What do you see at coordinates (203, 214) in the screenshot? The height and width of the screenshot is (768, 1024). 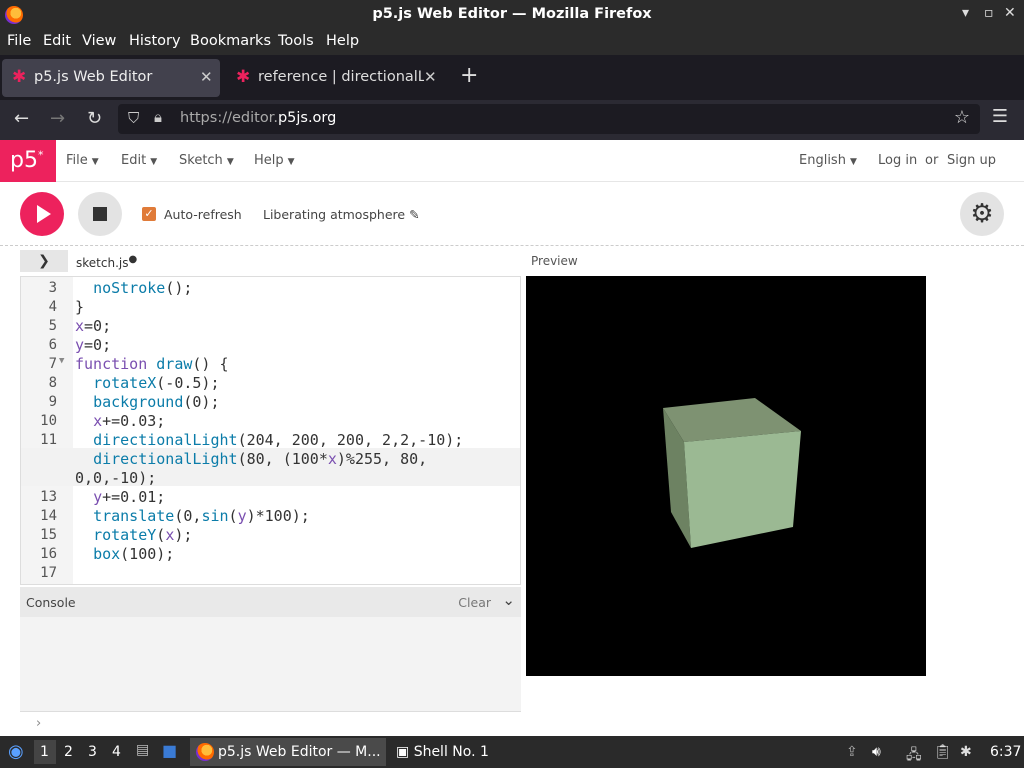 I see `auto-refresh-label: Auto-refresh` at bounding box center [203, 214].